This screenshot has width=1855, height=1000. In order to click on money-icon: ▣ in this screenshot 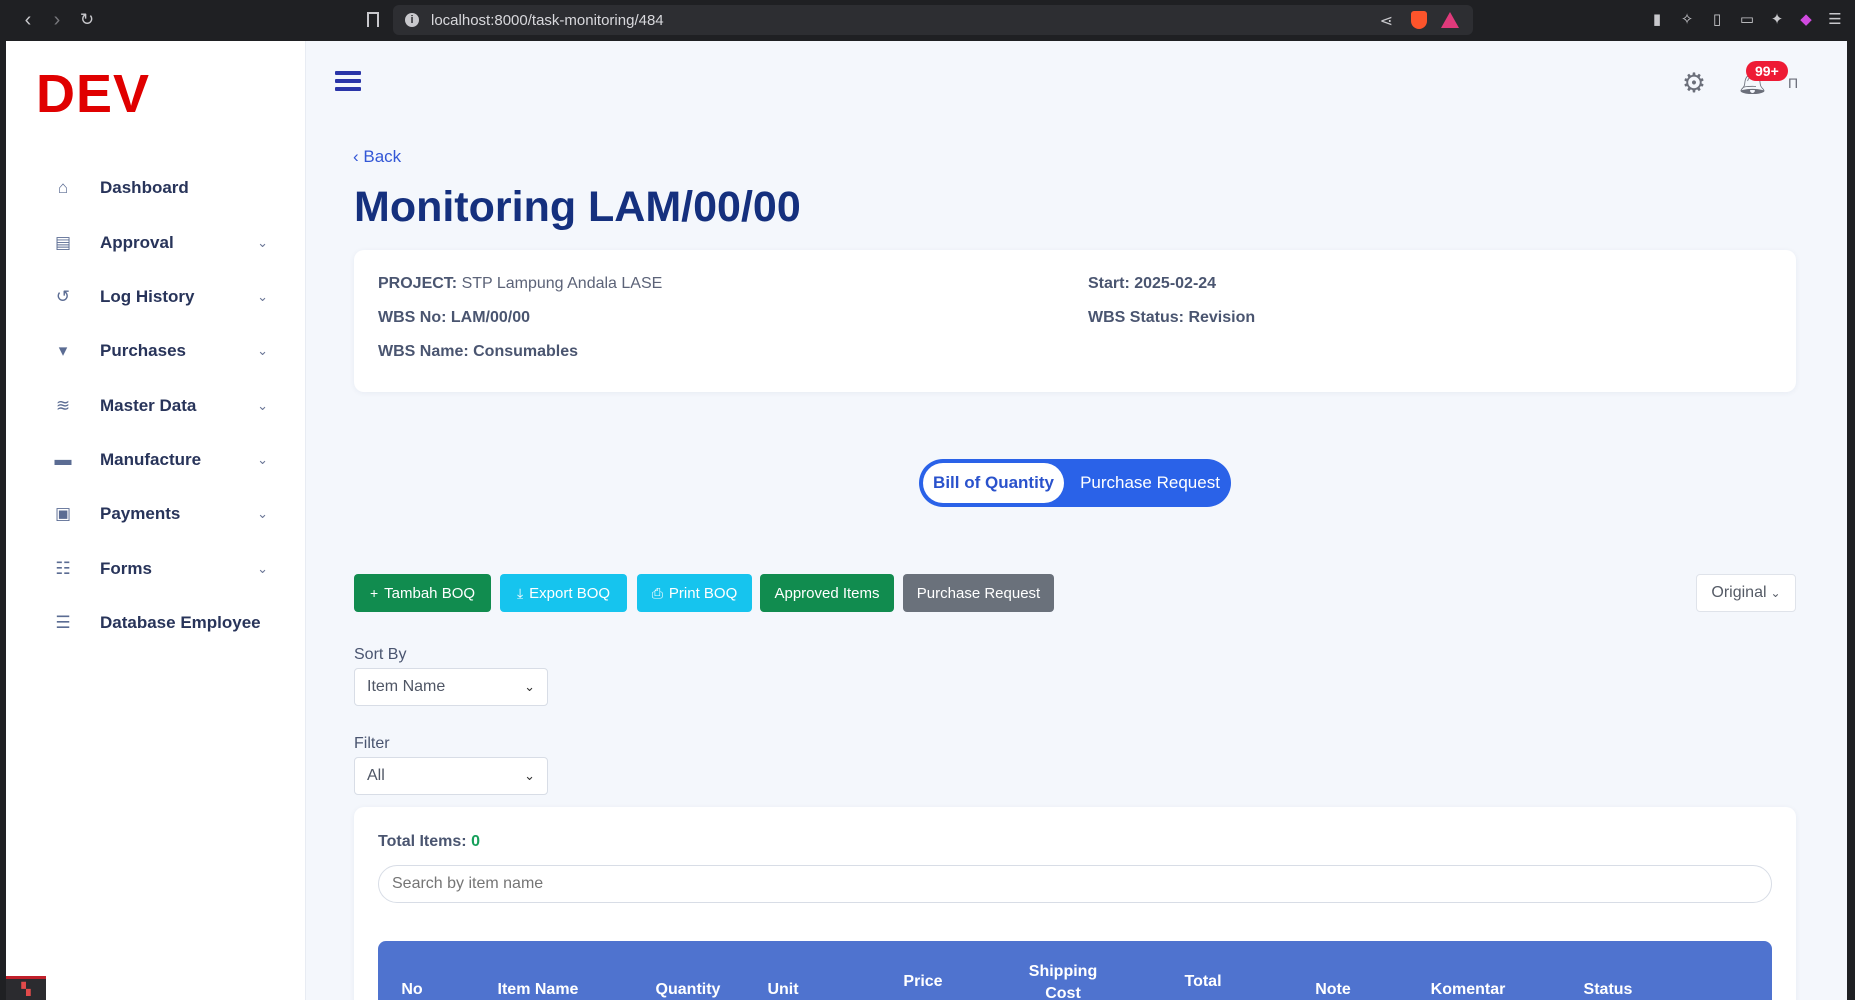, I will do `click(63, 513)`.